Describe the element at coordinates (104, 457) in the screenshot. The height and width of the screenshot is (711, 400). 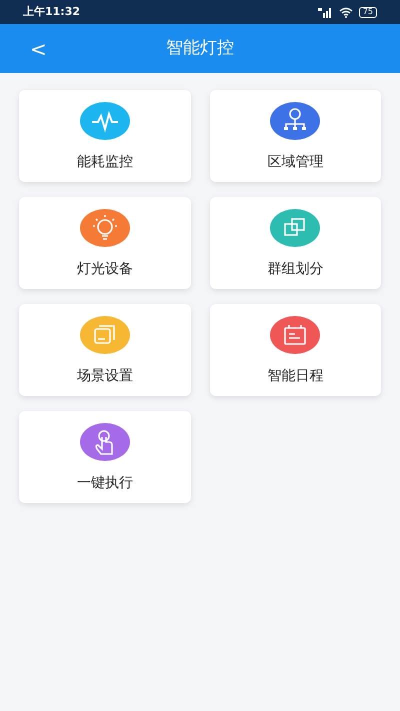
I see `feature-tile: 一键执行` at that location.